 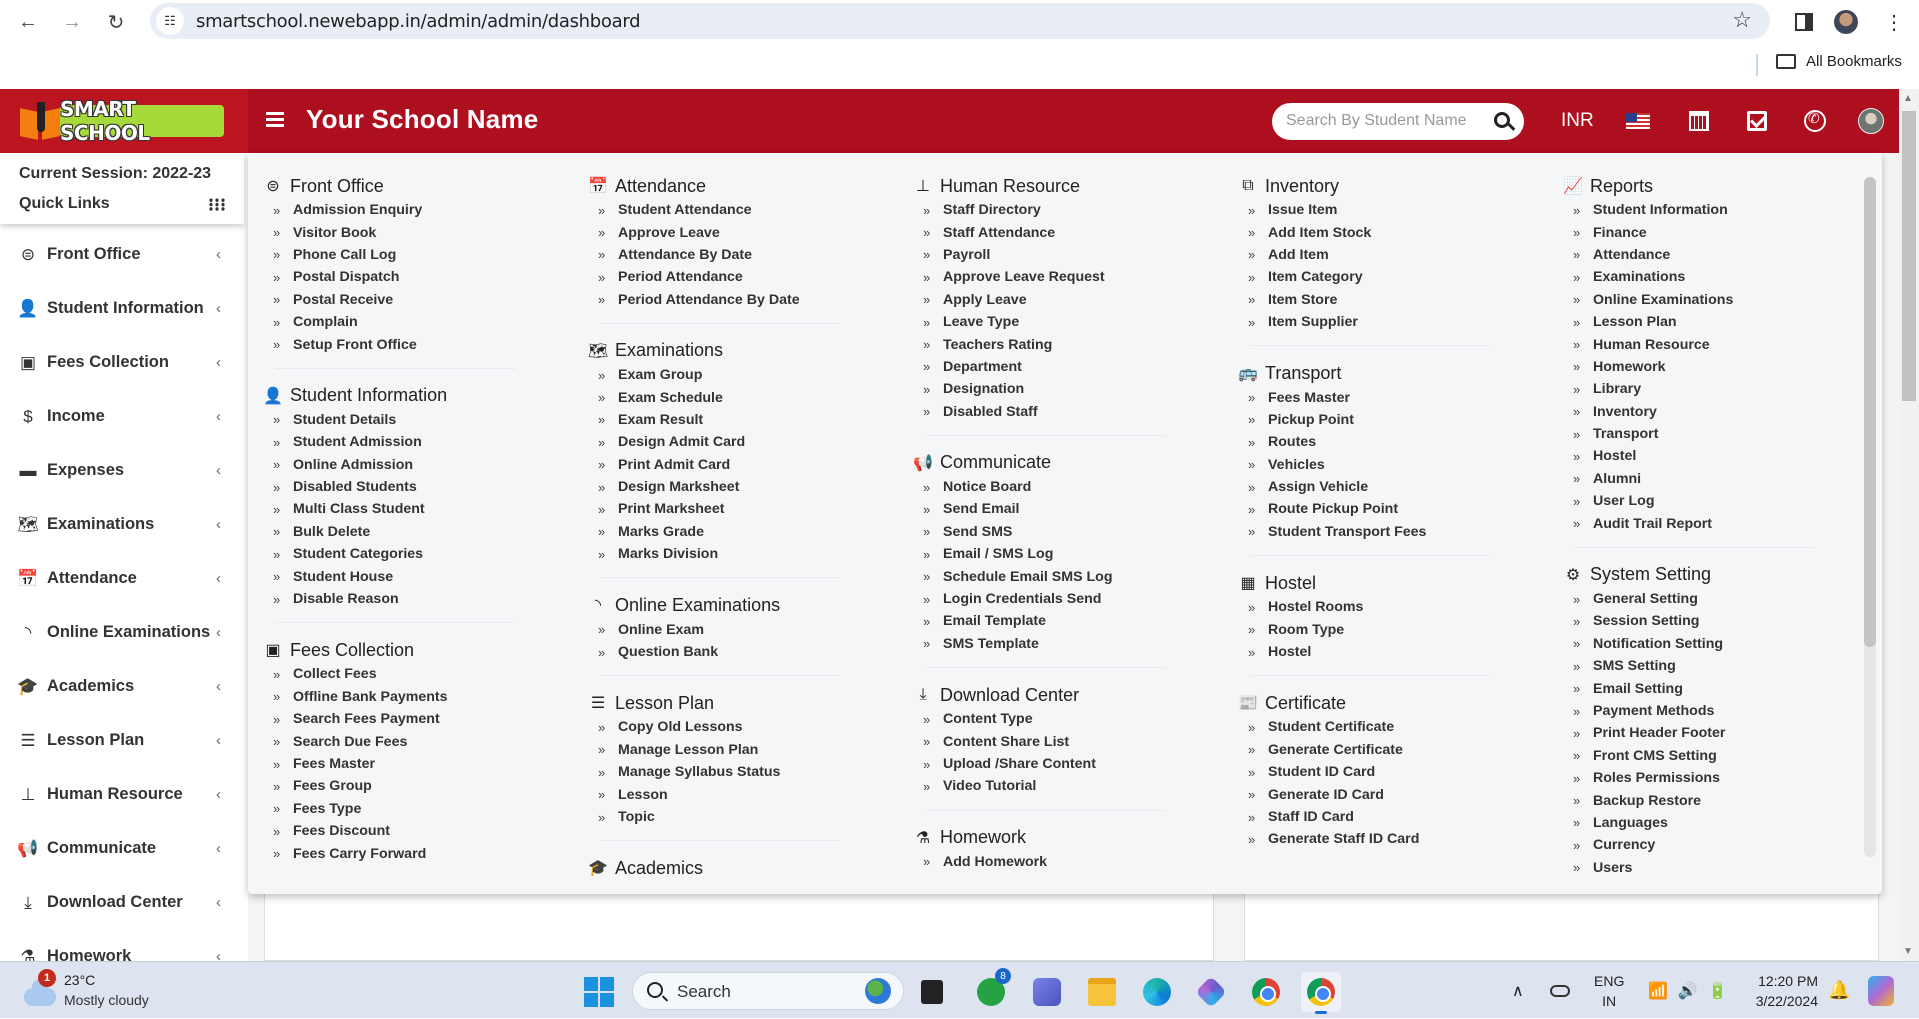 What do you see at coordinates (1388, 750) in the screenshot?
I see `menu-link: » Generate Certificate` at bounding box center [1388, 750].